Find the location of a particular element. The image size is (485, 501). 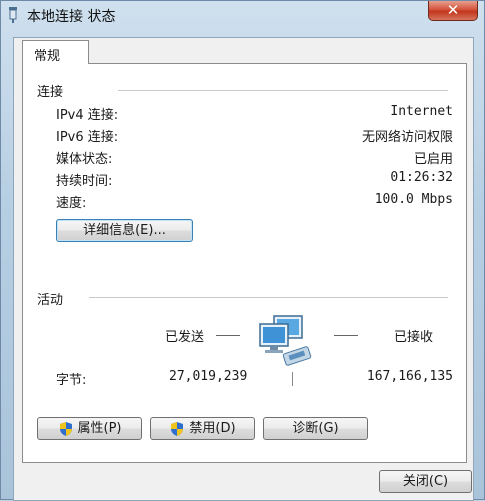

activity-separator is located at coordinates (292, 379).